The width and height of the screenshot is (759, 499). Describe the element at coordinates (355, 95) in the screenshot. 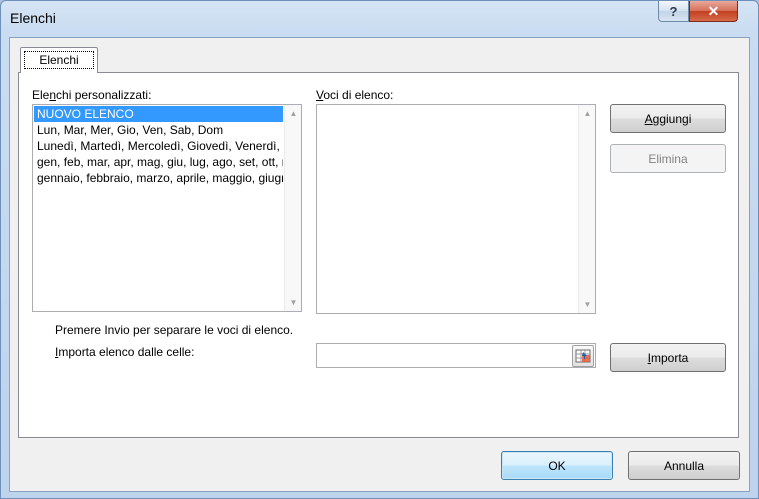

I see `list-entries-label: Voci di elenco:` at that location.